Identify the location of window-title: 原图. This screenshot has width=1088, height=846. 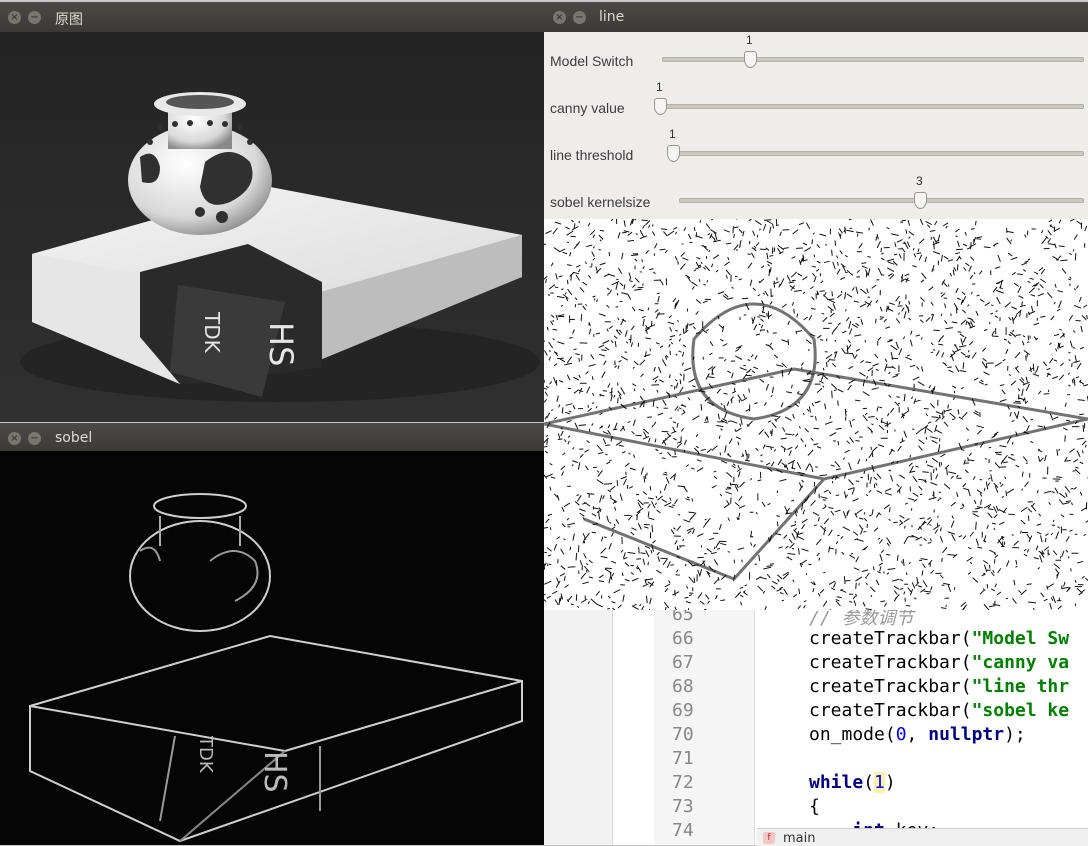
(69, 20).